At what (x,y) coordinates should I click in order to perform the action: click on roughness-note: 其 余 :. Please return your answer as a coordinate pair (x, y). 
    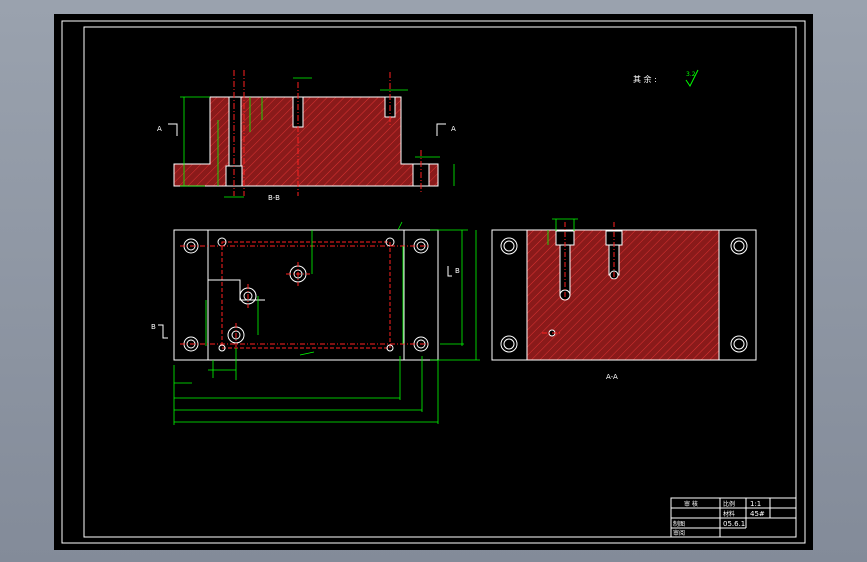
    Looking at the image, I should click on (645, 79).